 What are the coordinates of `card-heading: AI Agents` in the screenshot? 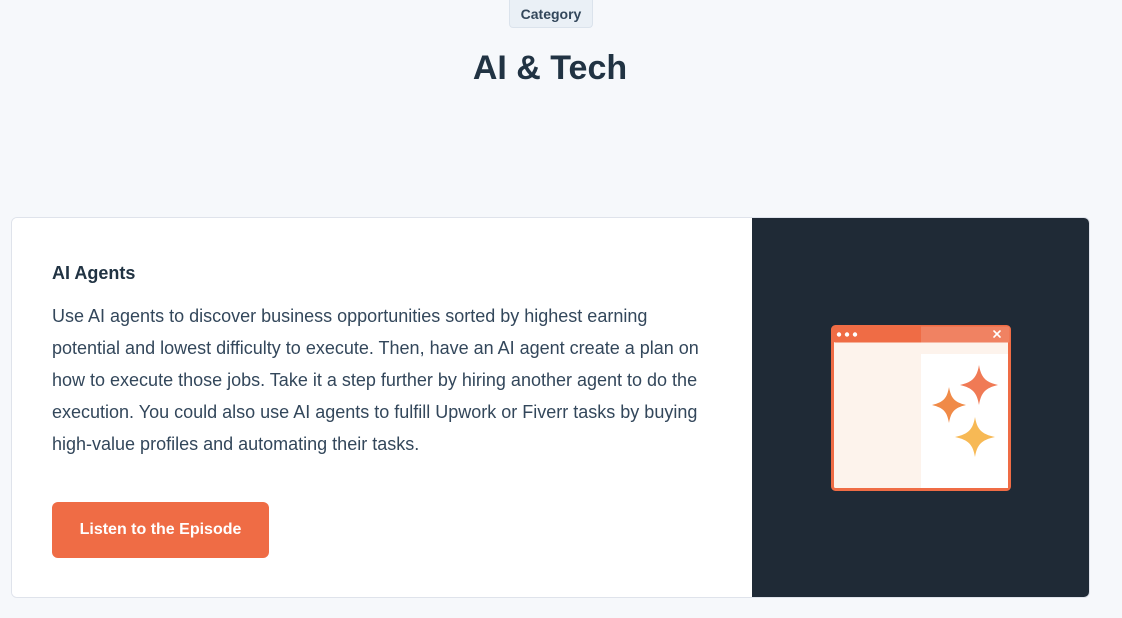 It's located at (94, 273).